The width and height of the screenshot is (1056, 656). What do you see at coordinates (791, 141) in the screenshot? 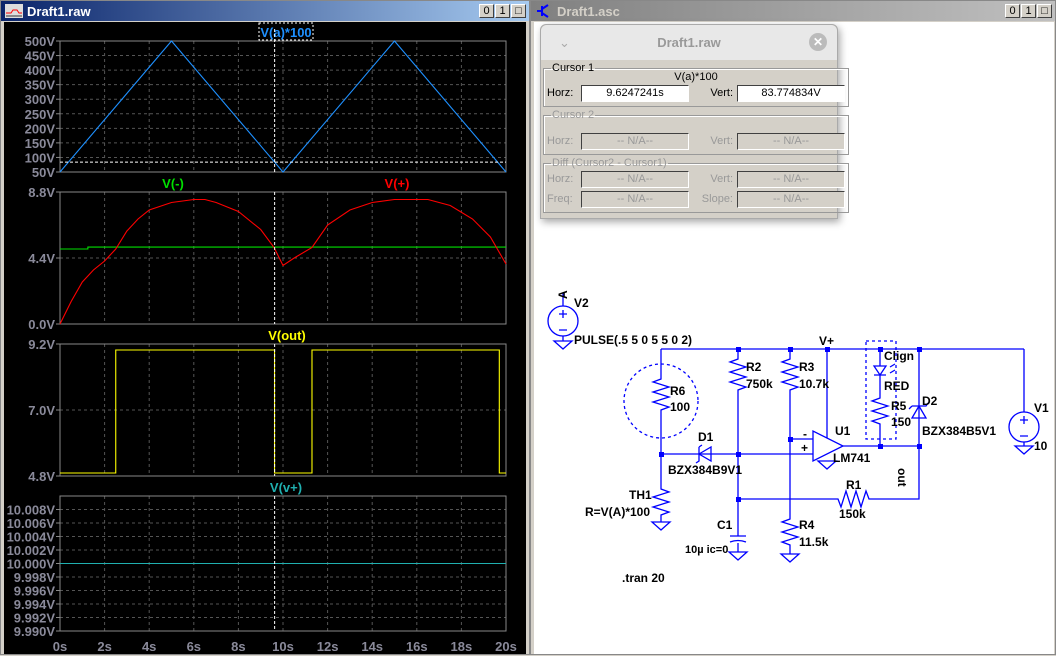
I see `cursor2-vert-field: -- N/A--` at bounding box center [791, 141].